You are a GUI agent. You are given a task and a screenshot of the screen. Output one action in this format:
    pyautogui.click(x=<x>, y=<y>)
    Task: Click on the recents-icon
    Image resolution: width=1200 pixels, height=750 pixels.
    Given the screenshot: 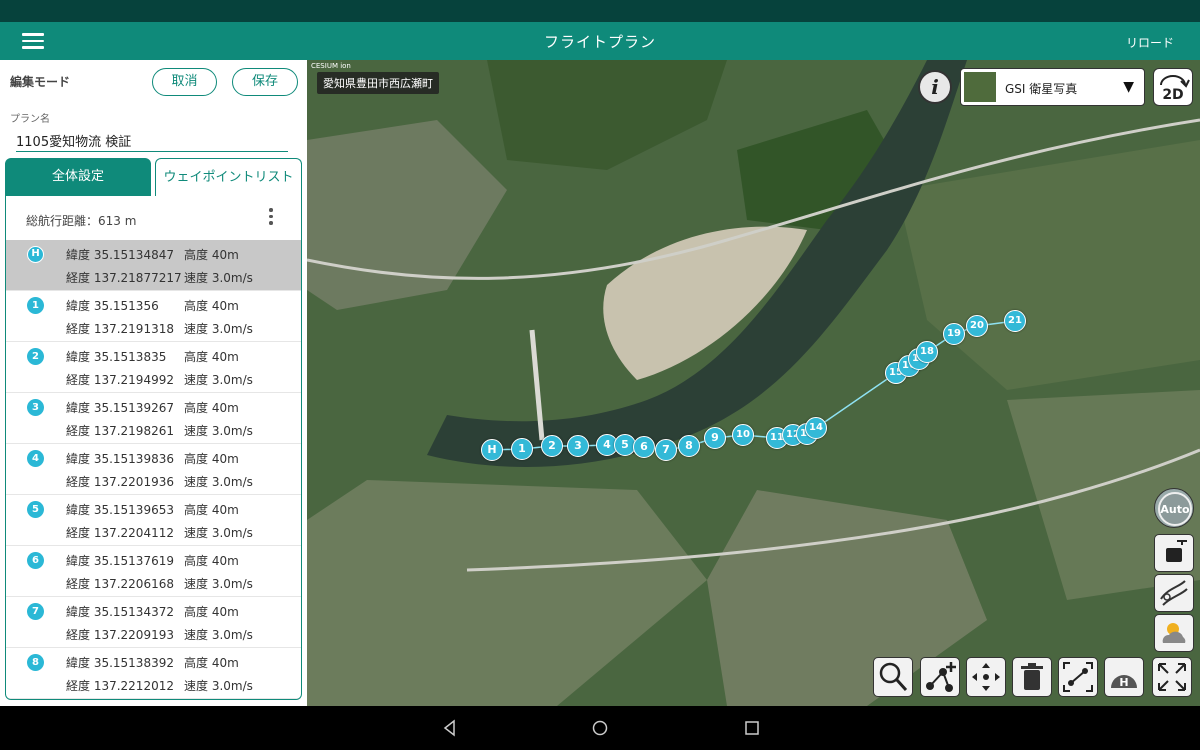 What is the action you would take?
    pyautogui.click(x=752, y=728)
    